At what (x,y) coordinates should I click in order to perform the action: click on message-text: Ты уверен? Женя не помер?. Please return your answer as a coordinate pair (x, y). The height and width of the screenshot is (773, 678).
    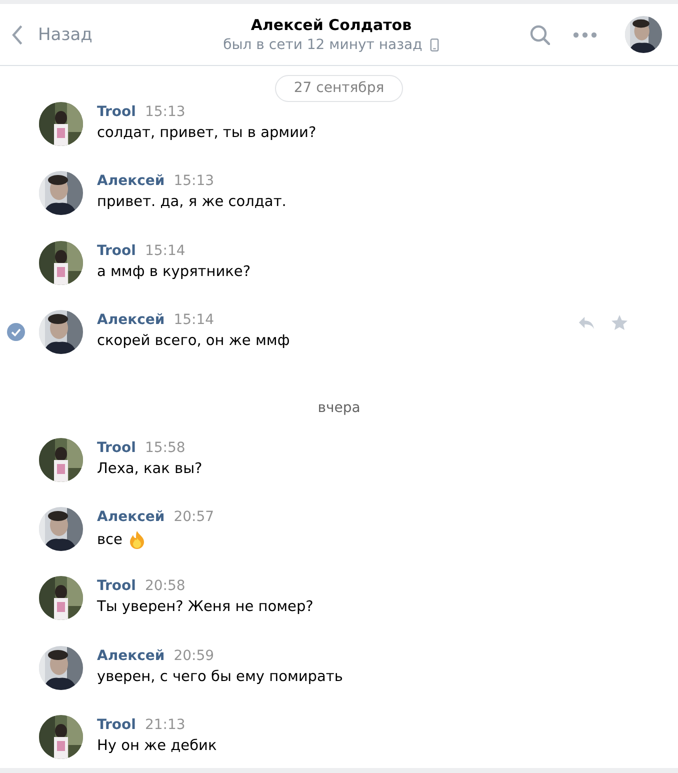
    Looking at the image, I should click on (205, 607).